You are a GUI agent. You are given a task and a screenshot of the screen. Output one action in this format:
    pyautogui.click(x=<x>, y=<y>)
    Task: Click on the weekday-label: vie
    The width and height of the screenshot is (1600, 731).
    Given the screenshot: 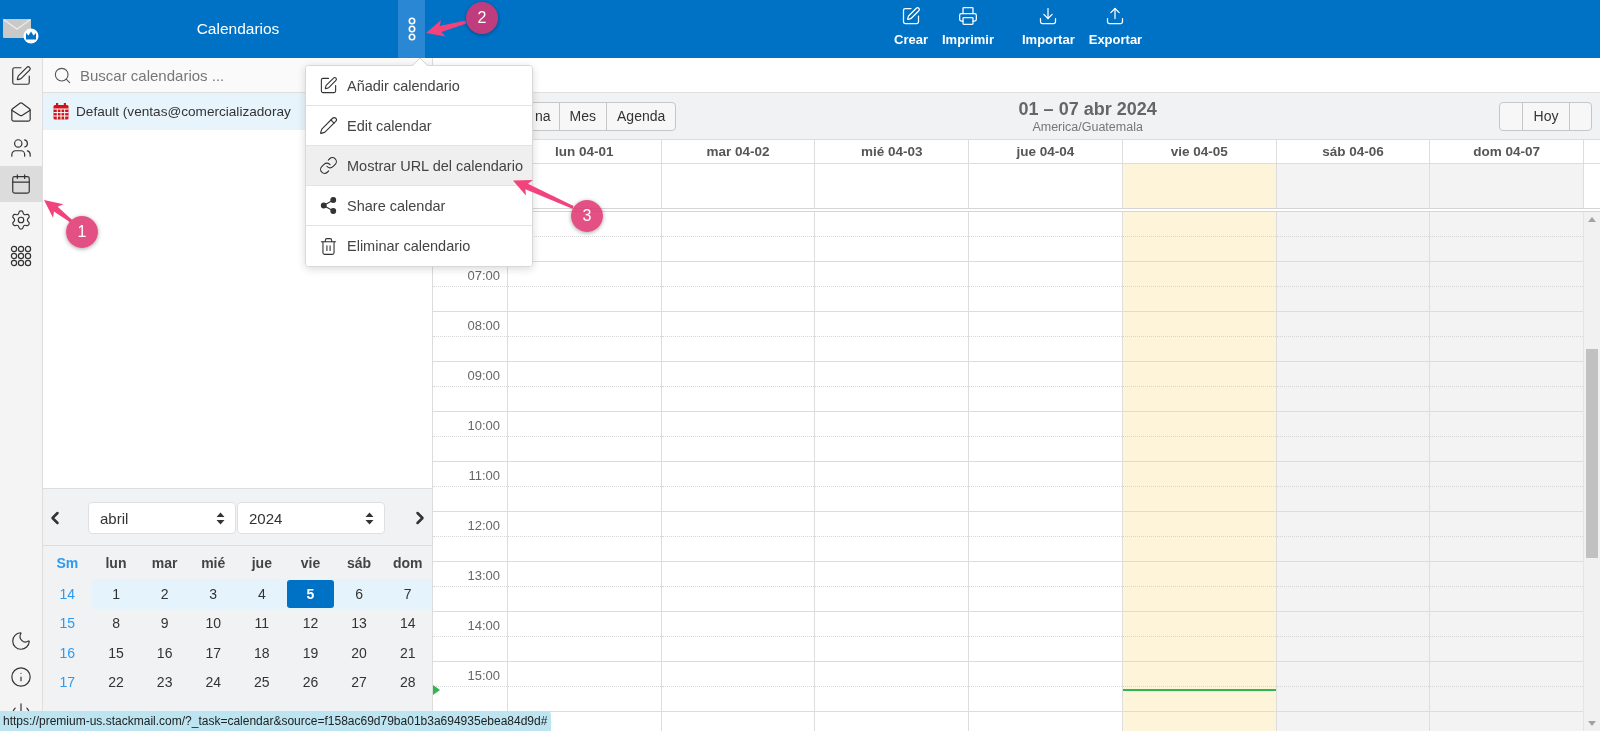 What is the action you would take?
    pyautogui.click(x=310, y=562)
    